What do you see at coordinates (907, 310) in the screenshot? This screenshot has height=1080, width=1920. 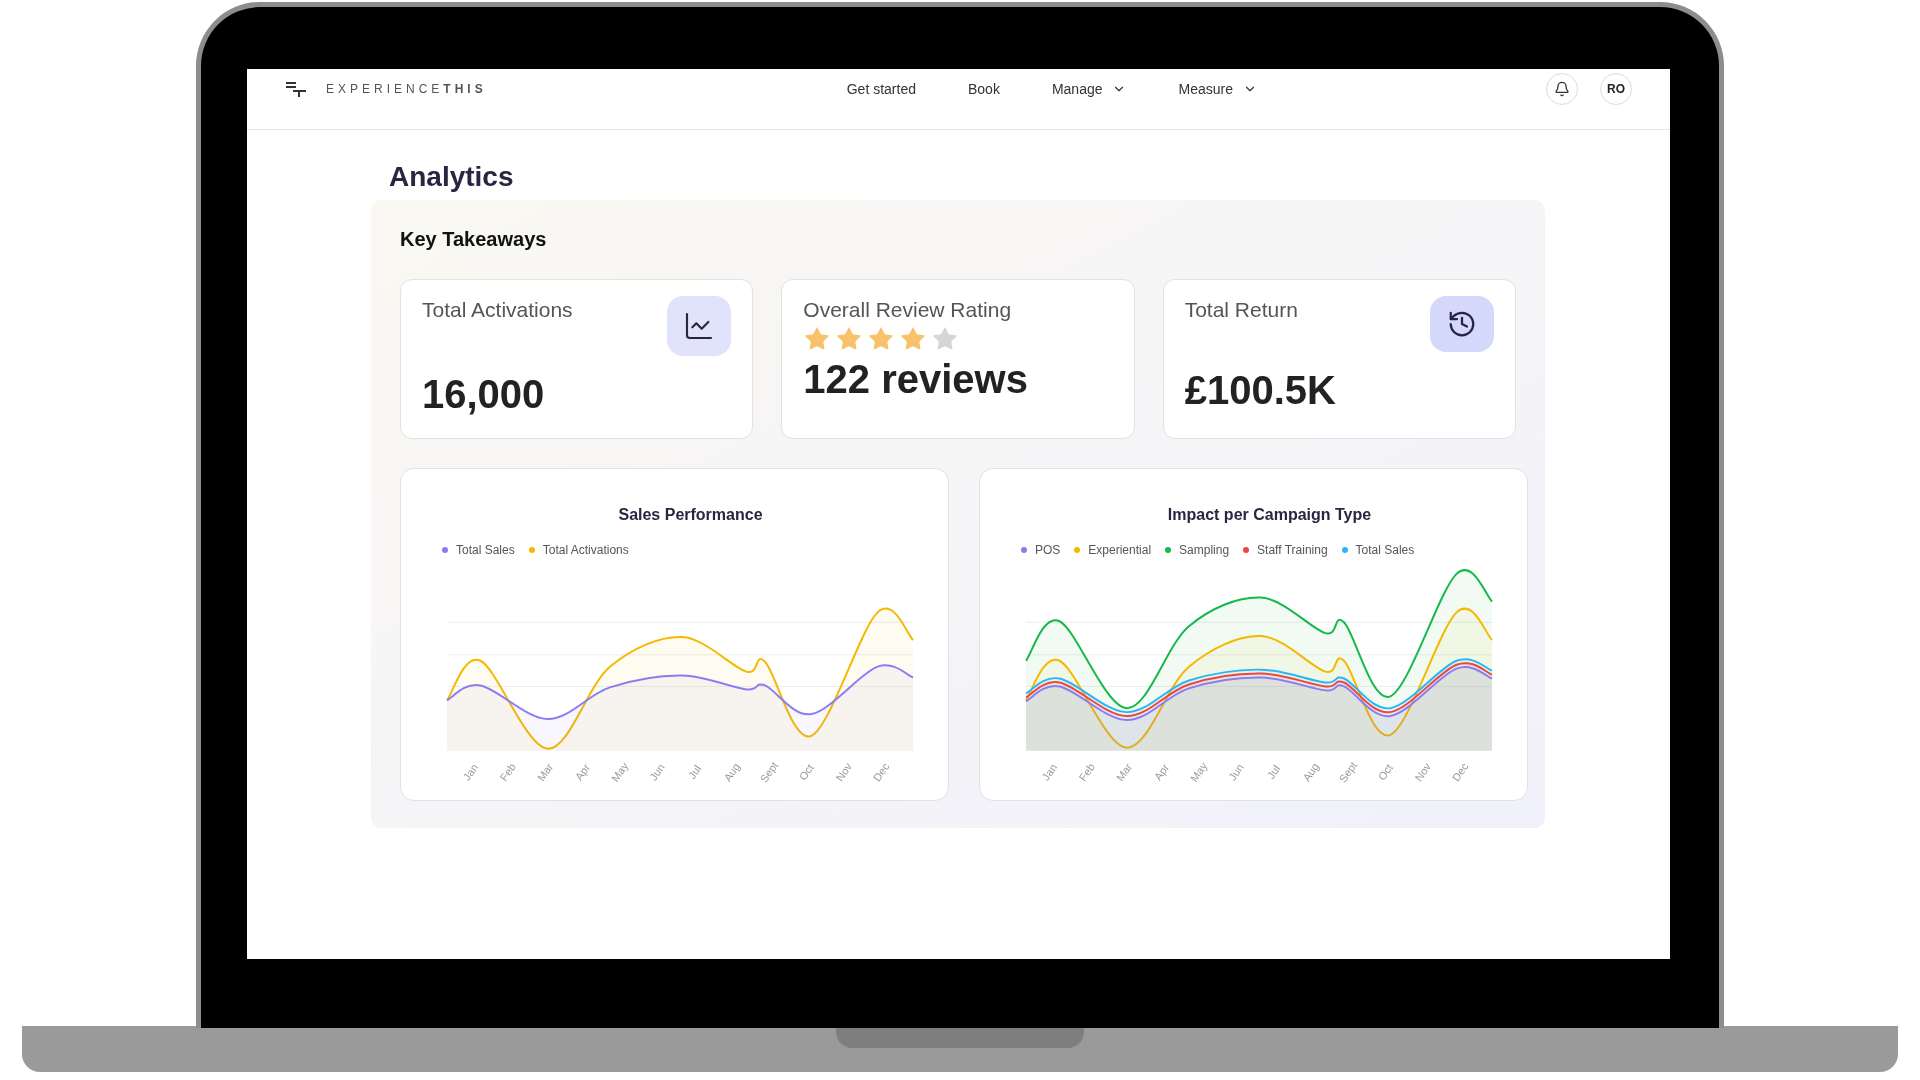 I see `stat-label: Overall Review Rating` at bounding box center [907, 310].